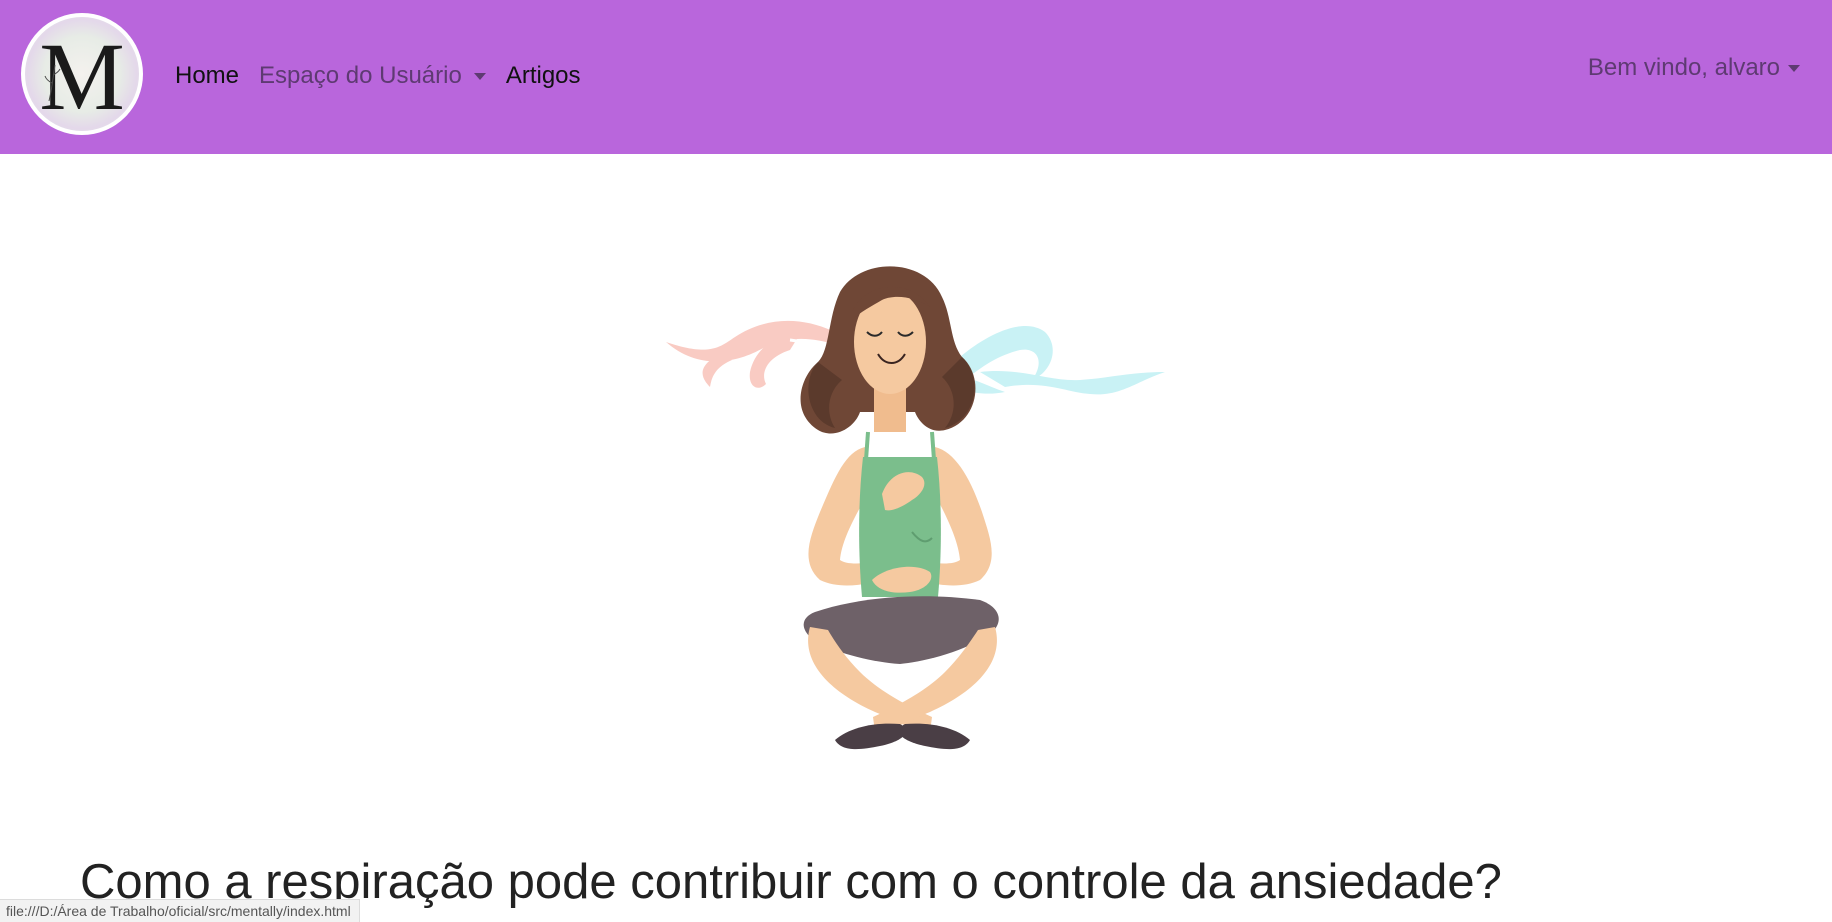 The image size is (1832, 922). I want to click on brand-logo: M, so click(82, 74).